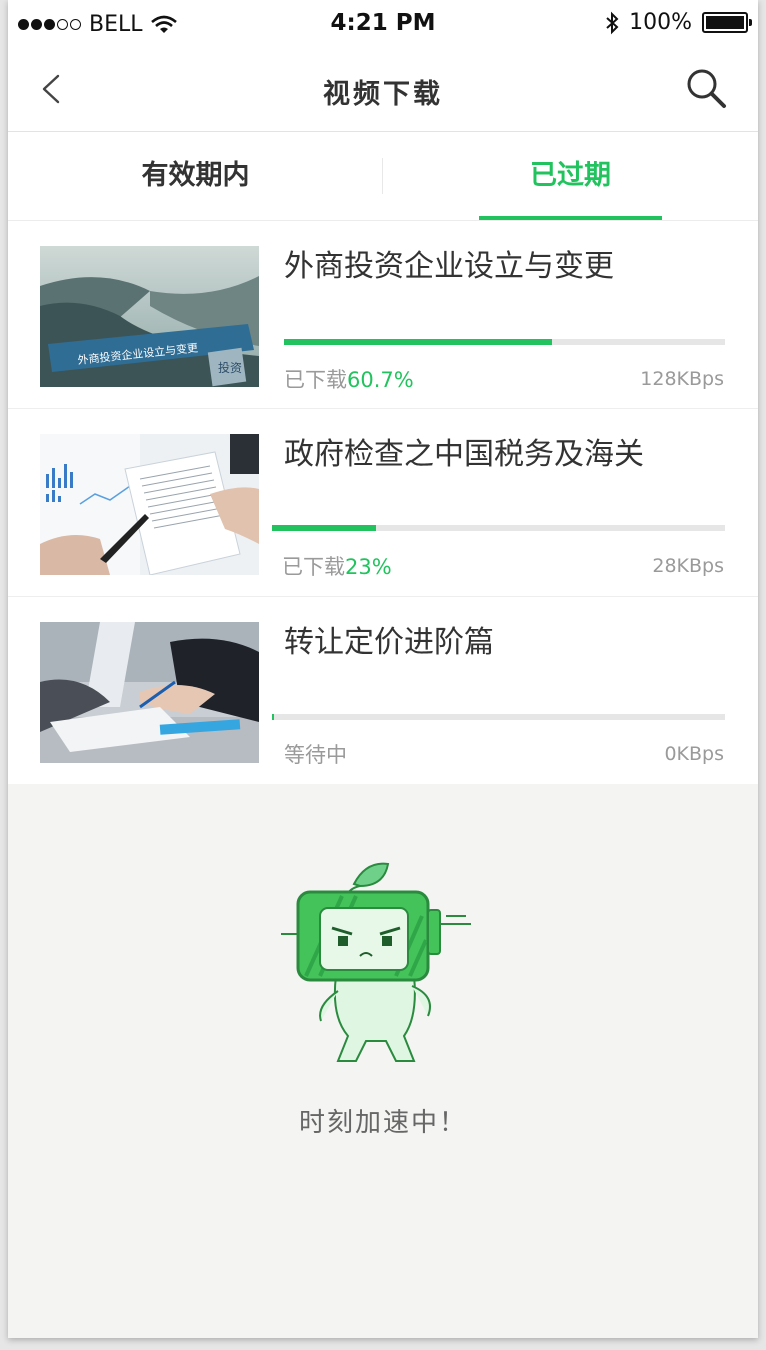 The image size is (766, 1350). I want to click on status-bar: BELL 4:21 PM 100%, so click(383, 23).